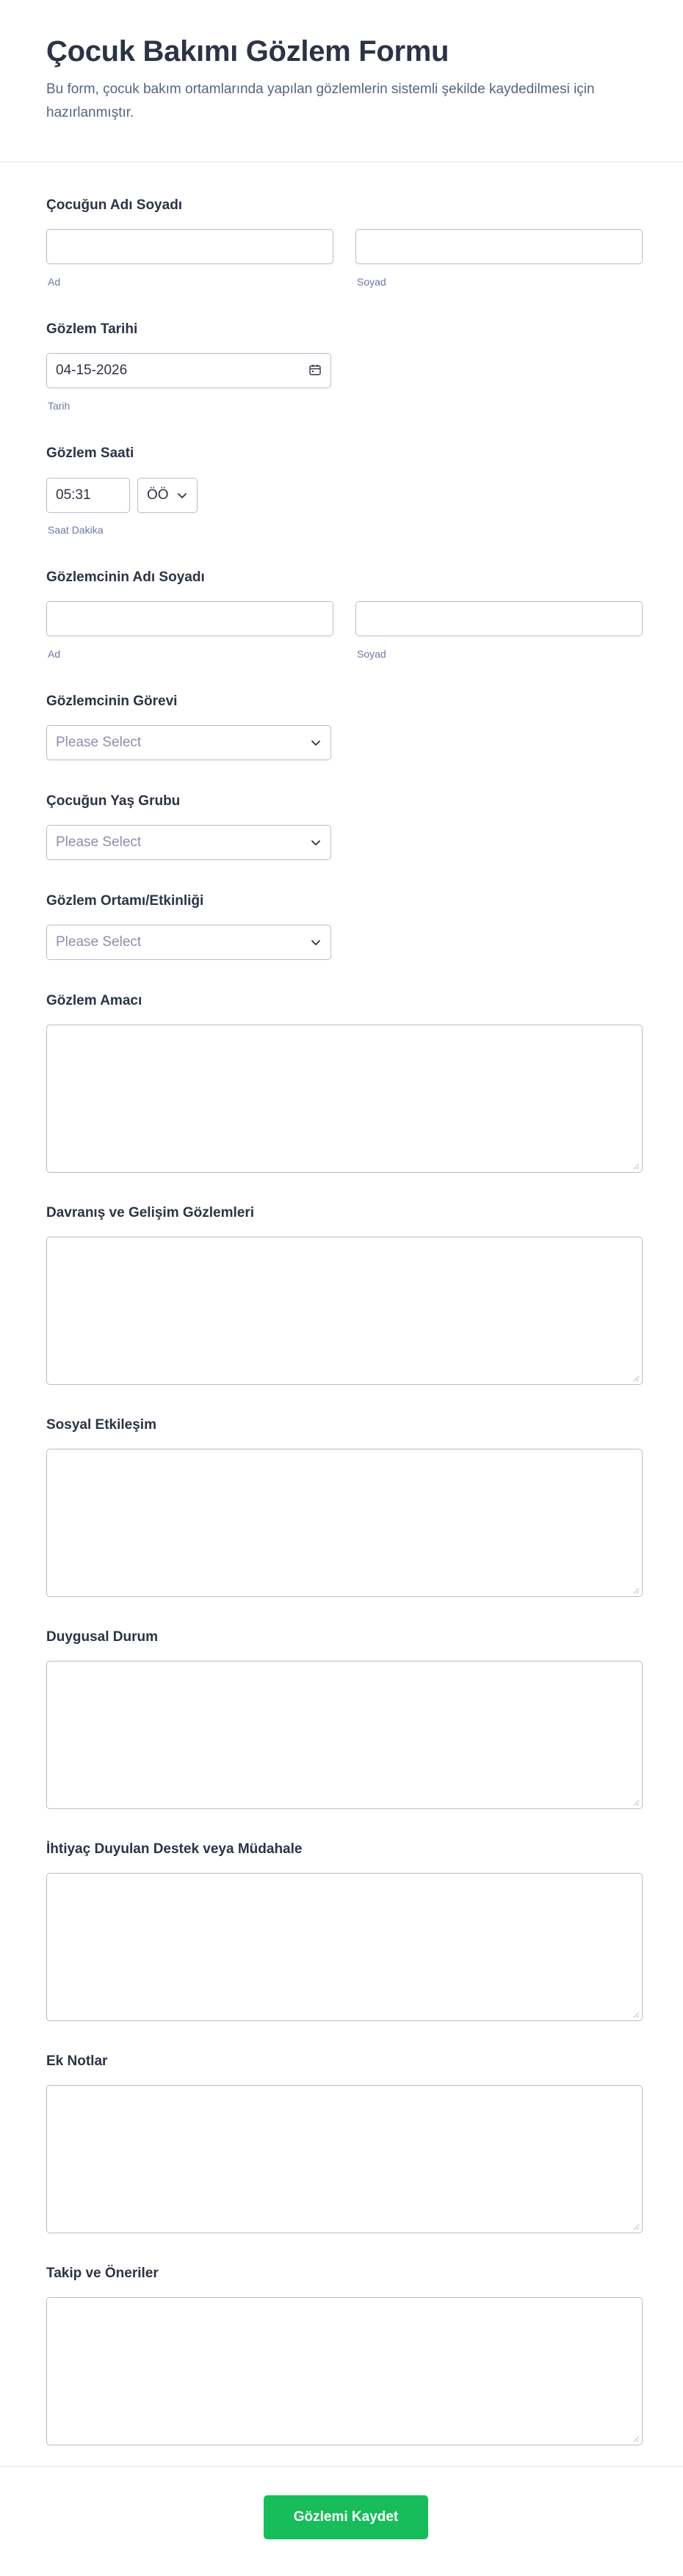  What do you see at coordinates (76, 530) in the screenshot?
I see `observation-time-sublabel: Saat Dakika` at bounding box center [76, 530].